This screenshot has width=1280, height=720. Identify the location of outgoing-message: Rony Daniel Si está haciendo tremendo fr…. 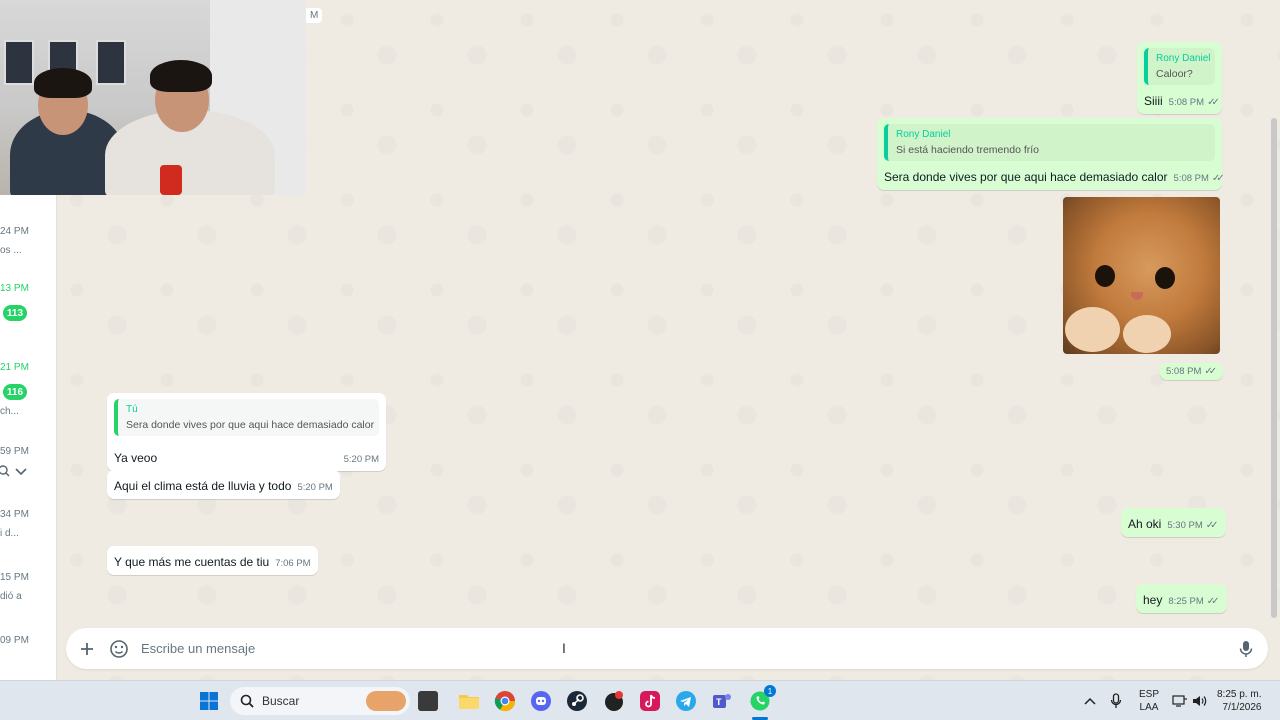
(1051, 154).